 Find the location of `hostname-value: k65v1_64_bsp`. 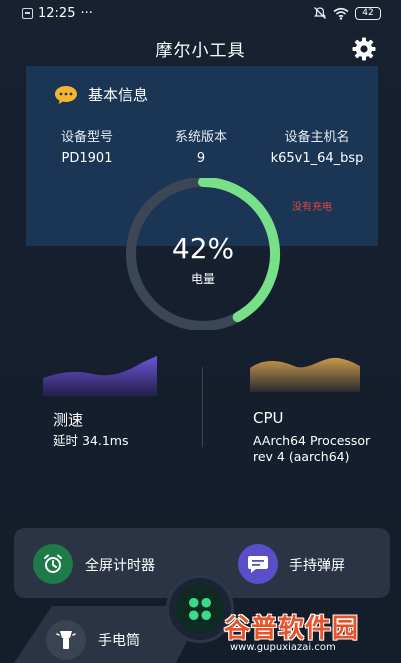

hostname-value: k65v1_64_bsp is located at coordinates (317, 158).